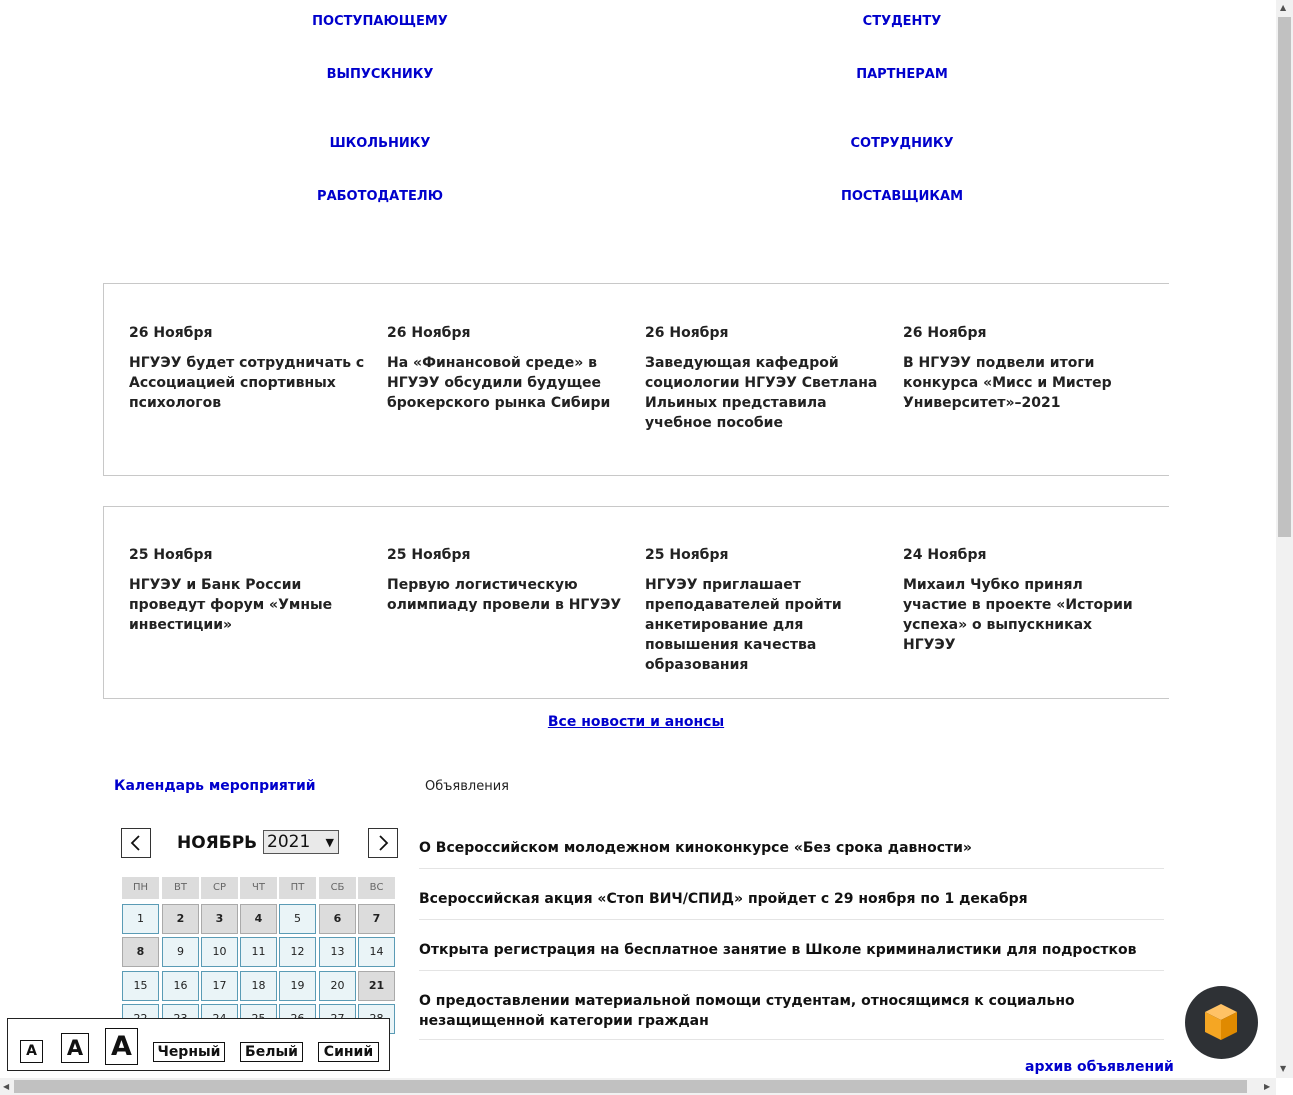  What do you see at coordinates (140, 919) in the screenshot?
I see `calendar-day: 1` at bounding box center [140, 919].